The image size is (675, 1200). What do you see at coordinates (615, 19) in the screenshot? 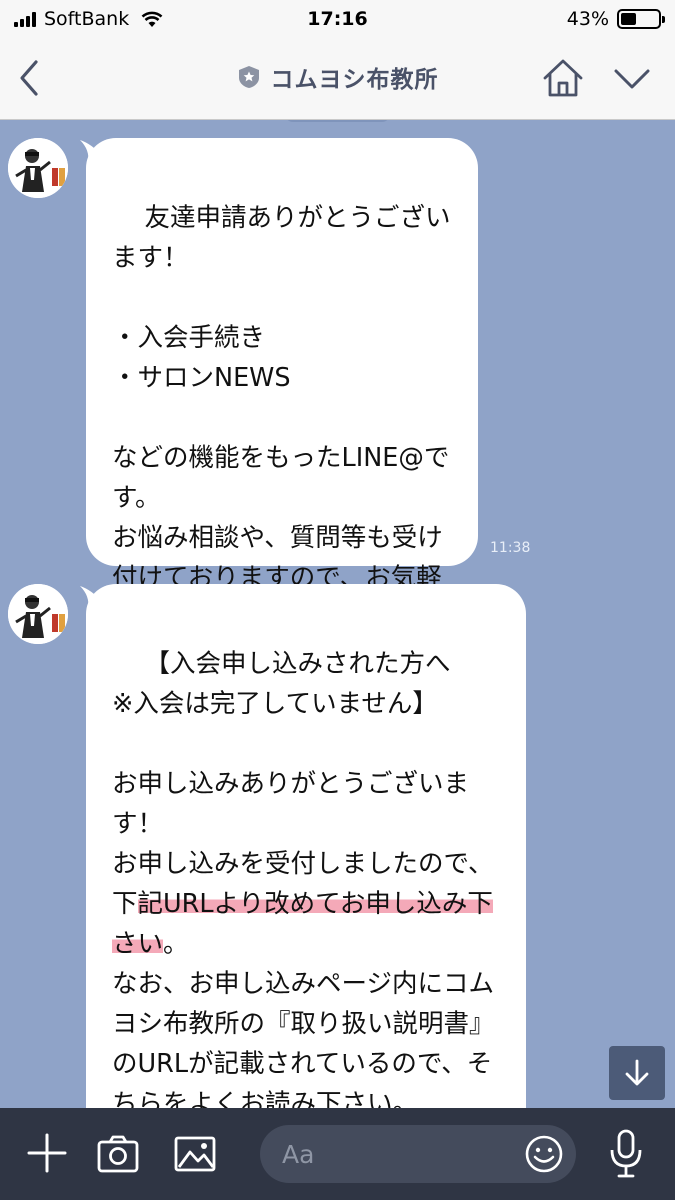
I see `status-right: 43%` at bounding box center [615, 19].